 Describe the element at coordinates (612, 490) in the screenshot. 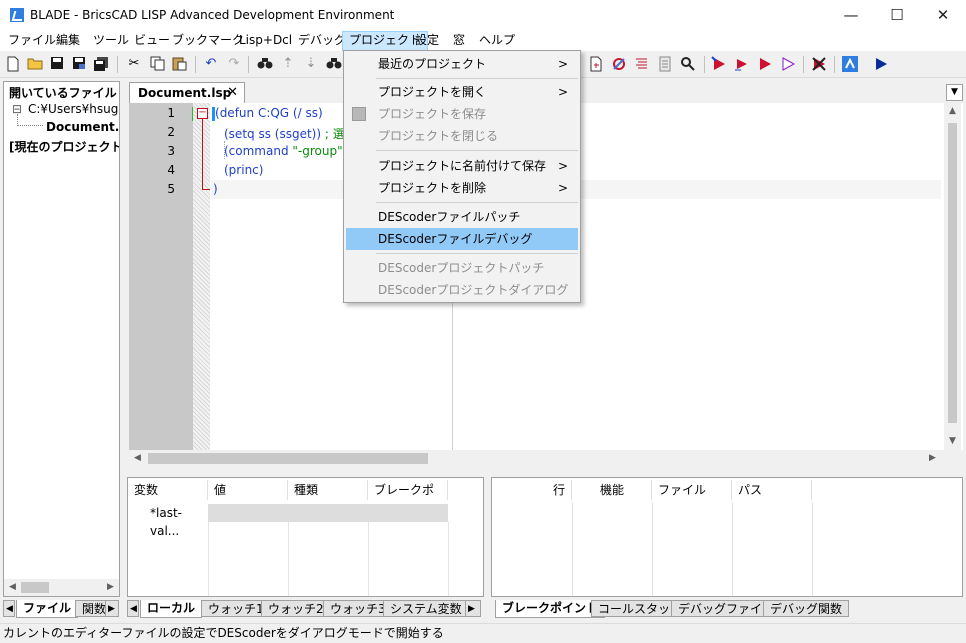

I see `column-function: 機能` at that location.